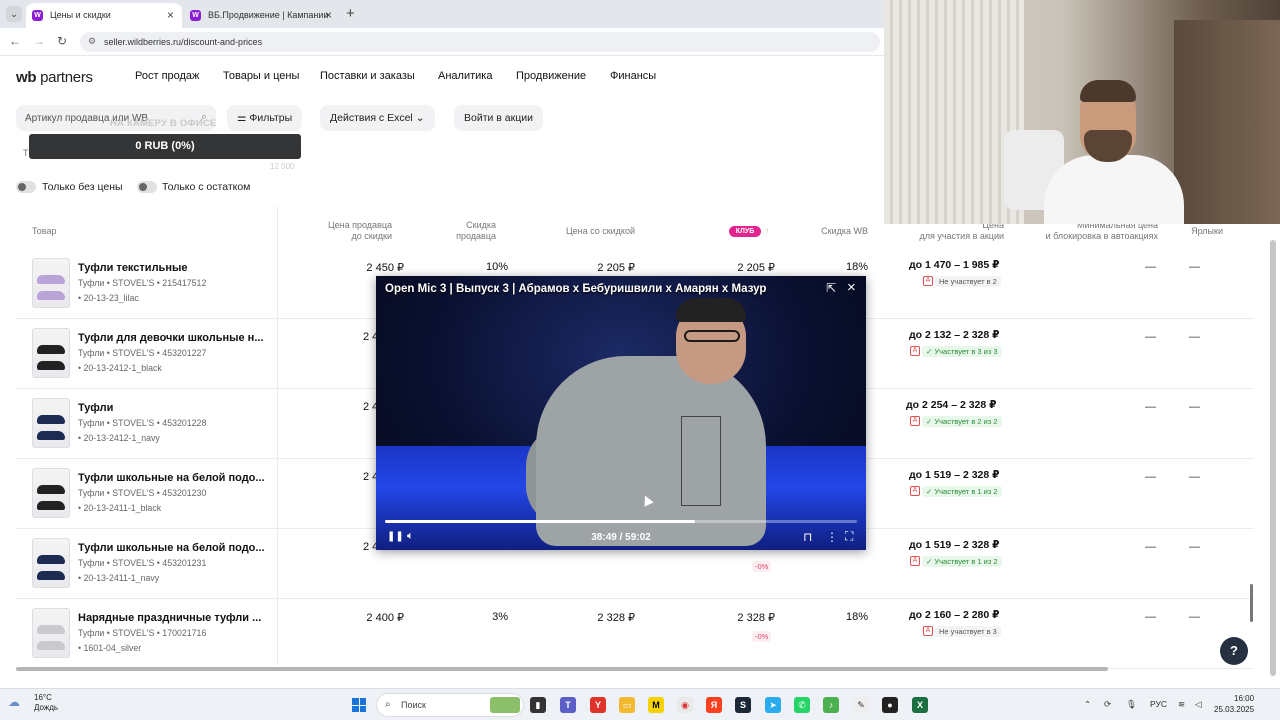  What do you see at coordinates (37, 15) in the screenshot?
I see `wildberries-favicon-icon: W` at bounding box center [37, 15].